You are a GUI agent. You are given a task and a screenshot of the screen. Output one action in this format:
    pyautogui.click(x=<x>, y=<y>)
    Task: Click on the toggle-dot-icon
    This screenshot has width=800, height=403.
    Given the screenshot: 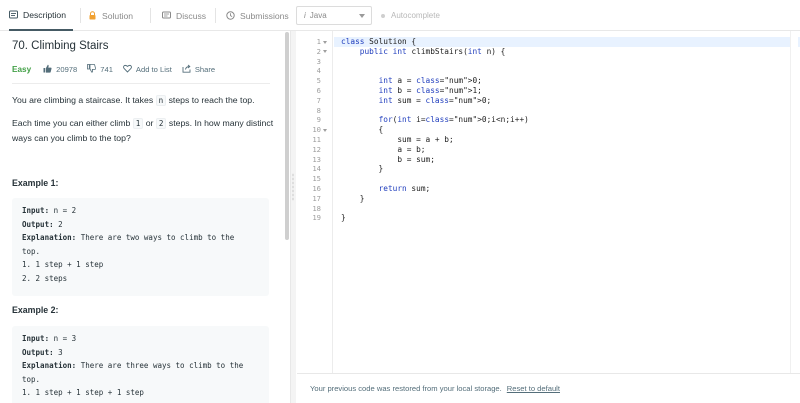 What is the action you would take?
    pyautogui.click(x=383, y=15)
    